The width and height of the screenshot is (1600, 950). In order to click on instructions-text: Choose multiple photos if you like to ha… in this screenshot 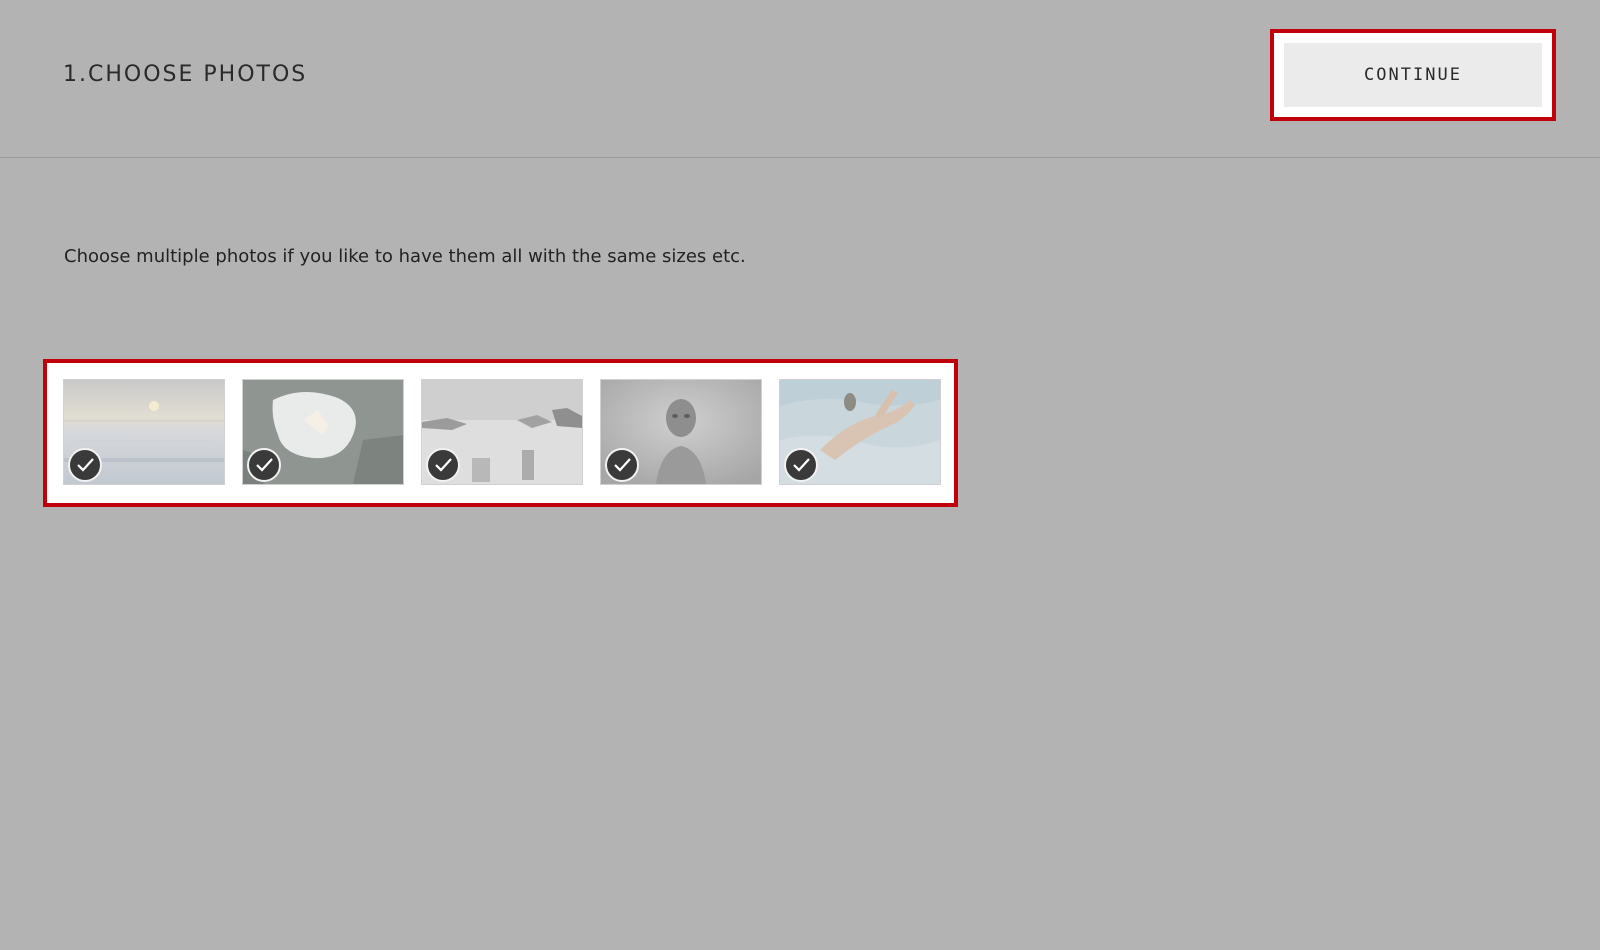, I will do `click(405, 256)`.